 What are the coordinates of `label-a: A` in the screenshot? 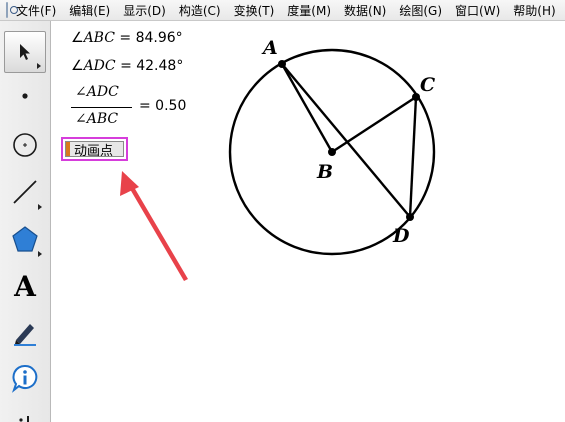 It's located at (269, 48).